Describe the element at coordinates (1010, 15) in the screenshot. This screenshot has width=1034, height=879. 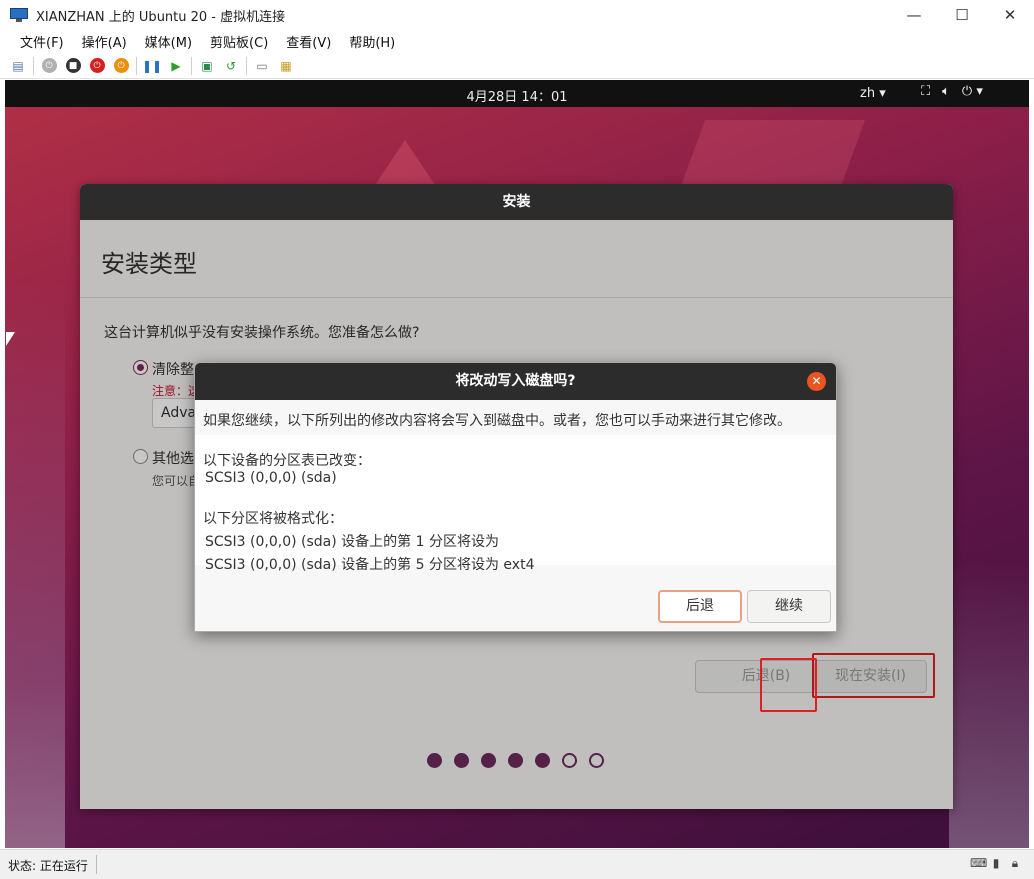
I see `close-button: ✕` at that location.